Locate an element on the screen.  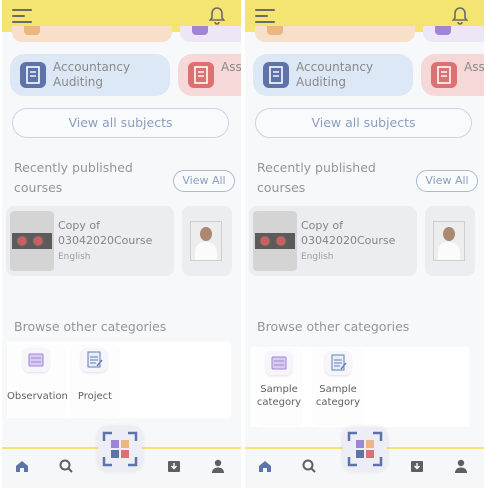
categories-list: Sample category Sample category is located at coordinates (360, 387).